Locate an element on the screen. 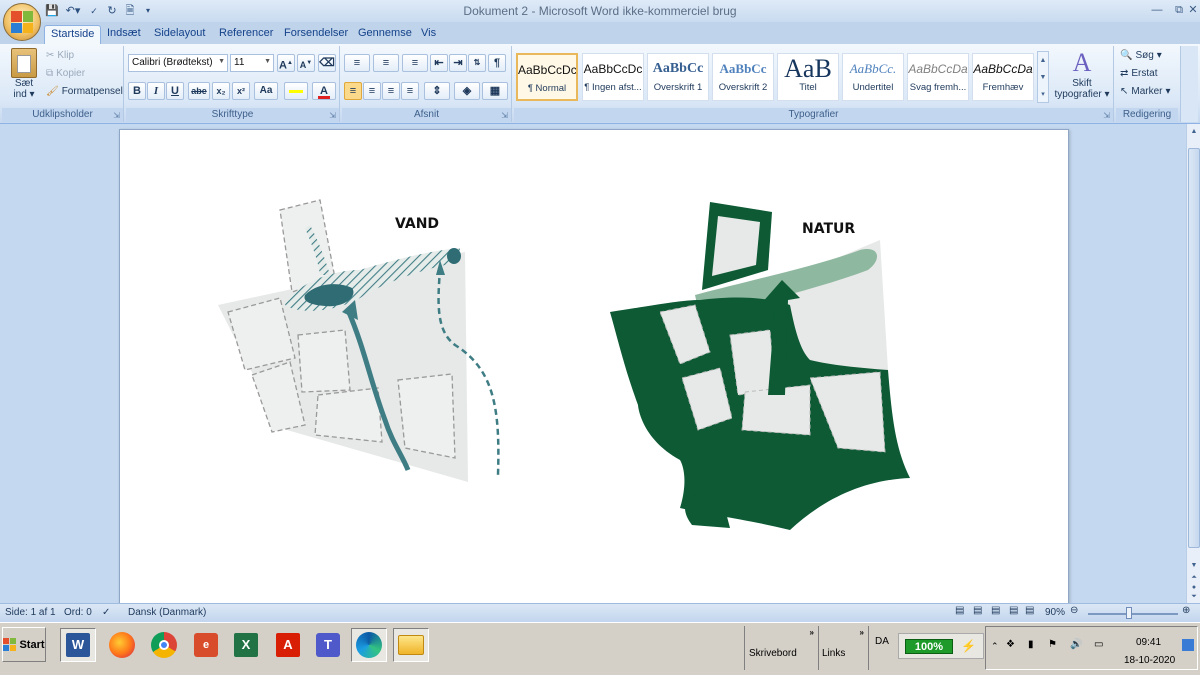 The image size is (1200, 675). proofing-icon: ✓ is located at coordinates (106, 612).